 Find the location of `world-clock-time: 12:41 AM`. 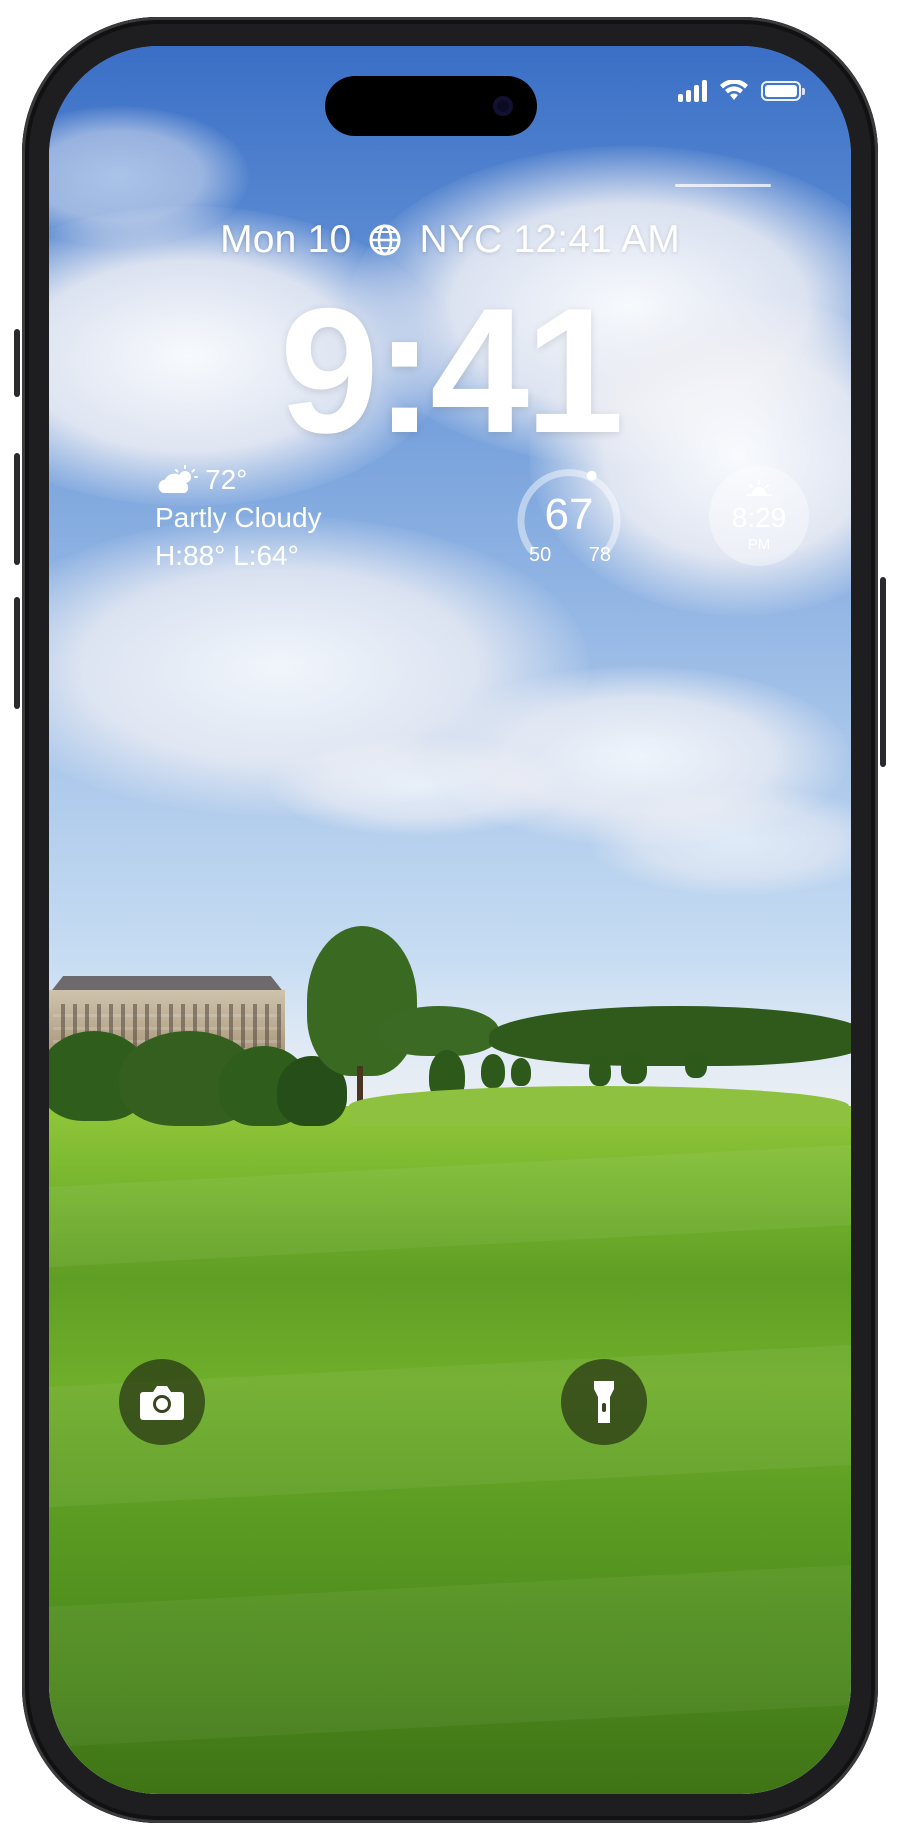

world-clock-time: 12:41 AM is located at coordinates (596, 239).